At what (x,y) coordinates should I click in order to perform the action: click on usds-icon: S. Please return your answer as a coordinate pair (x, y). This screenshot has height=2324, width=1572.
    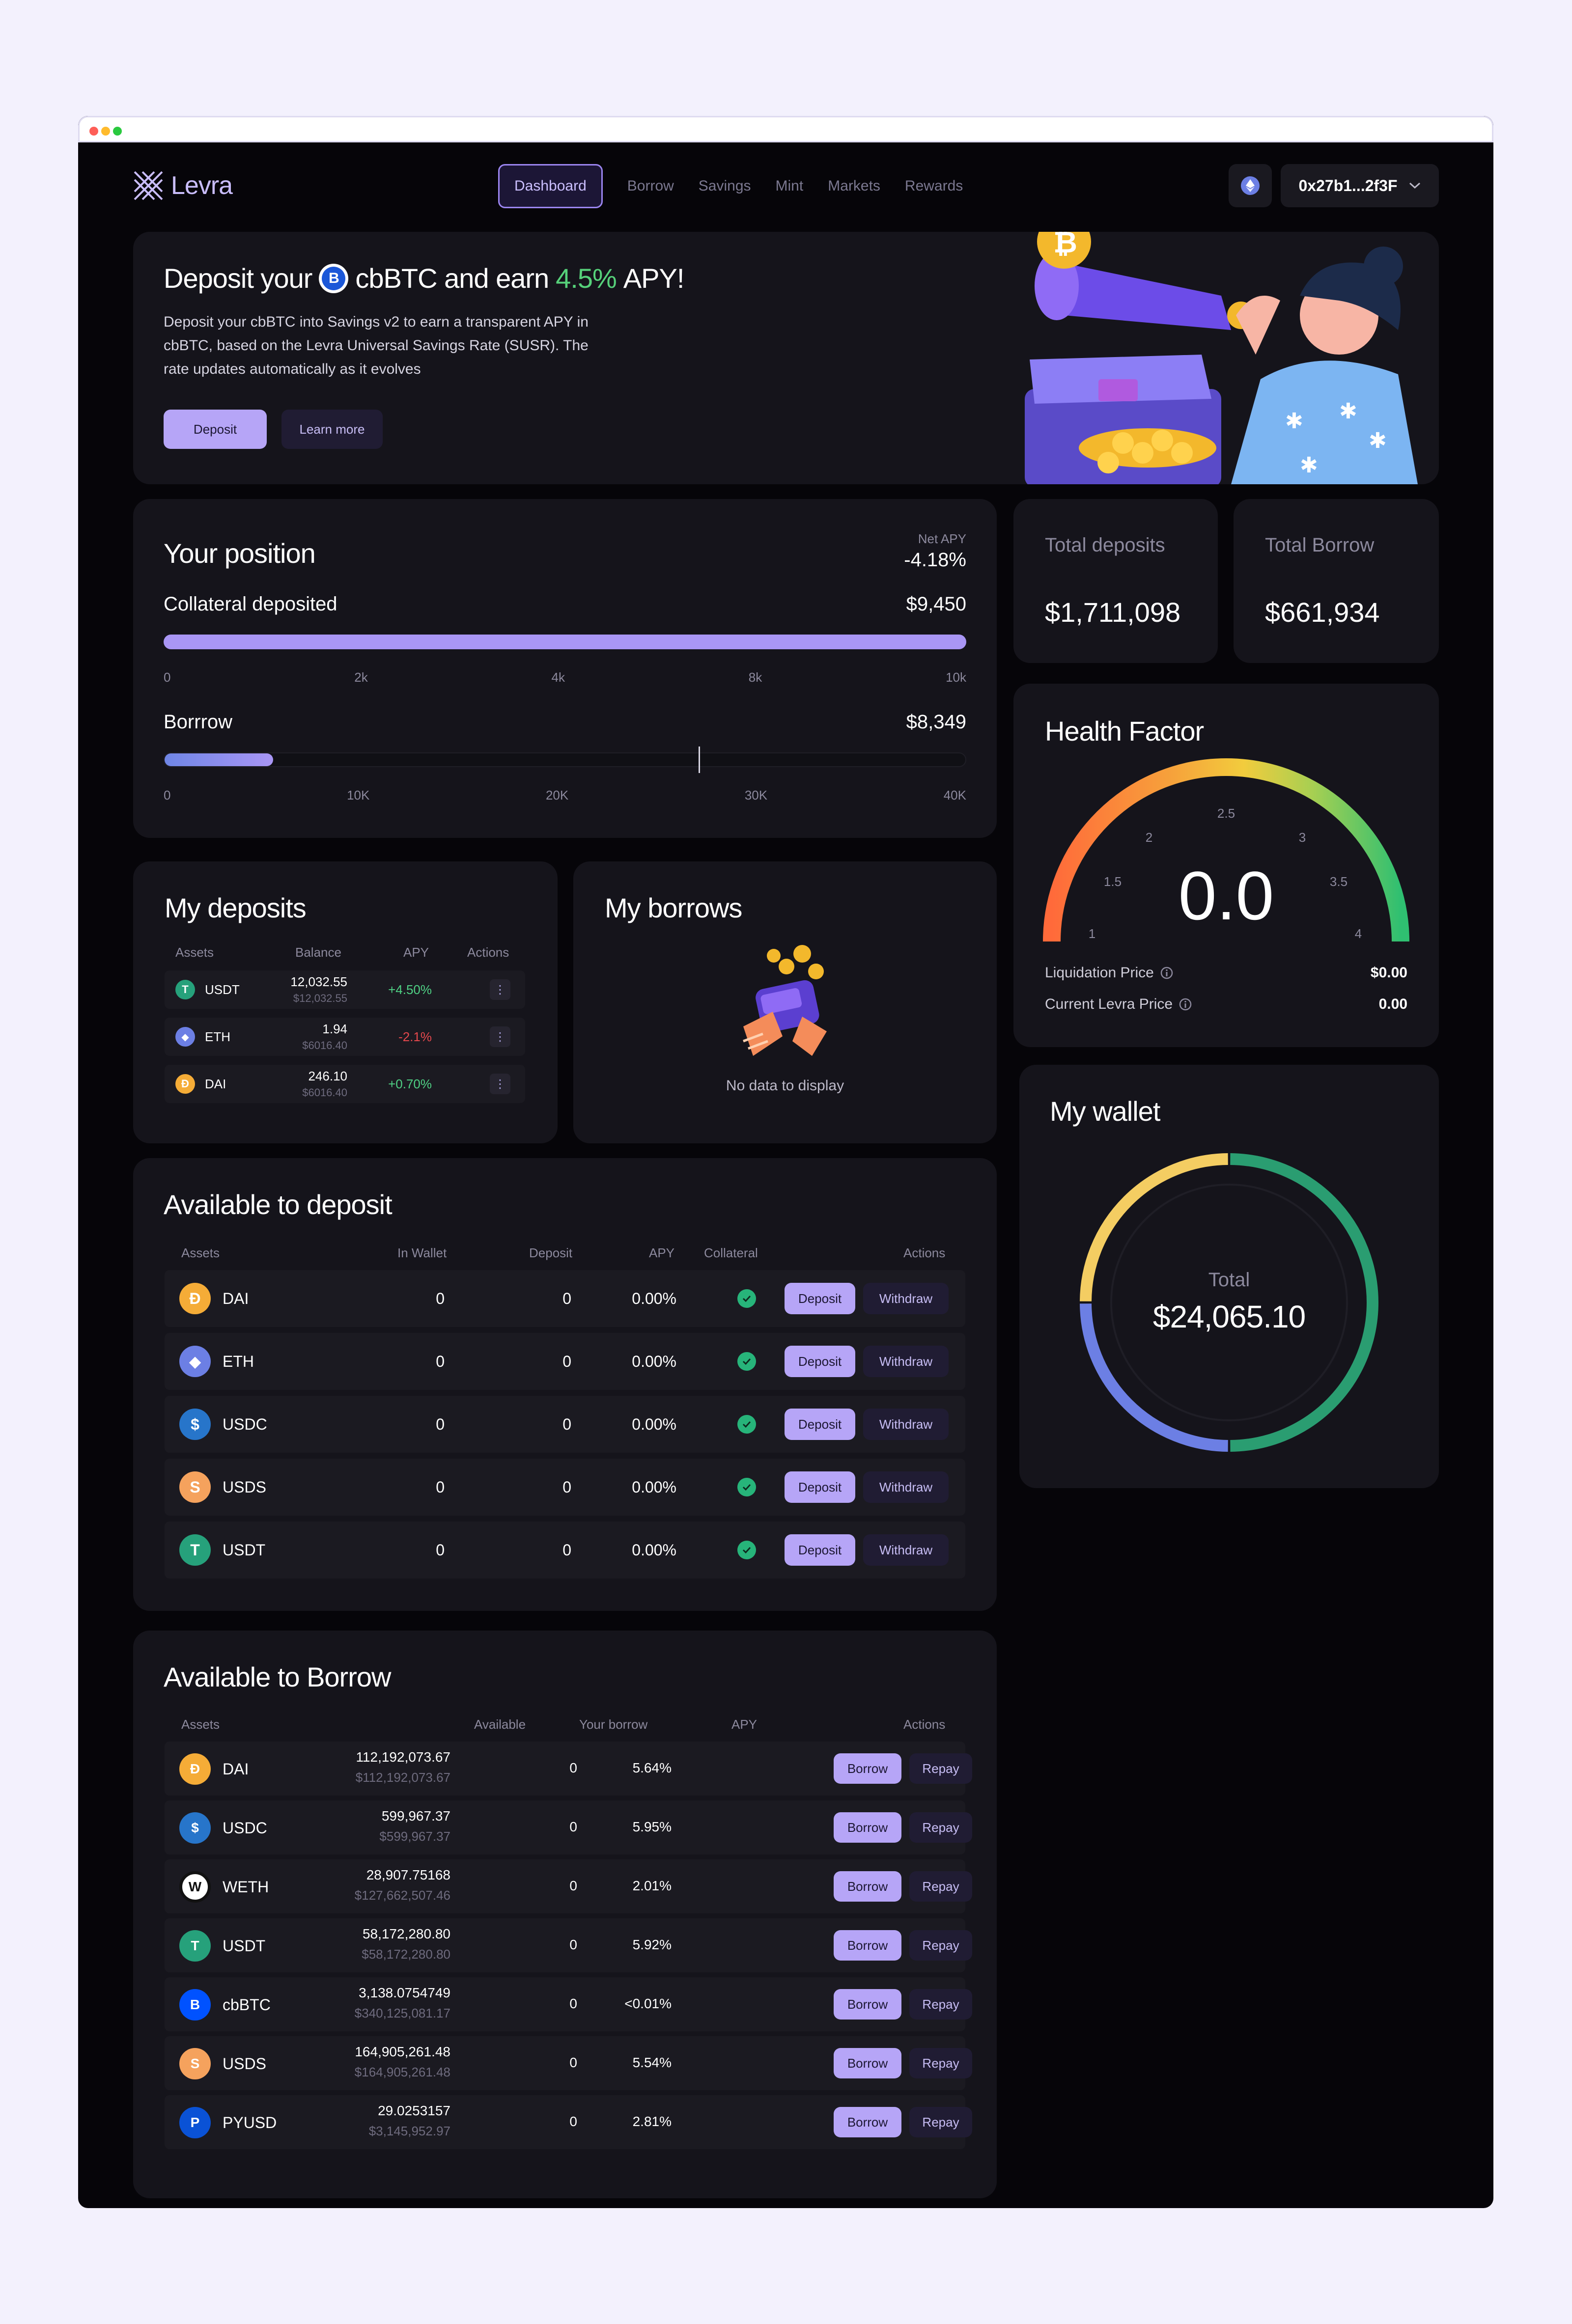
    Looking at the image, I should click on (195, 1487).